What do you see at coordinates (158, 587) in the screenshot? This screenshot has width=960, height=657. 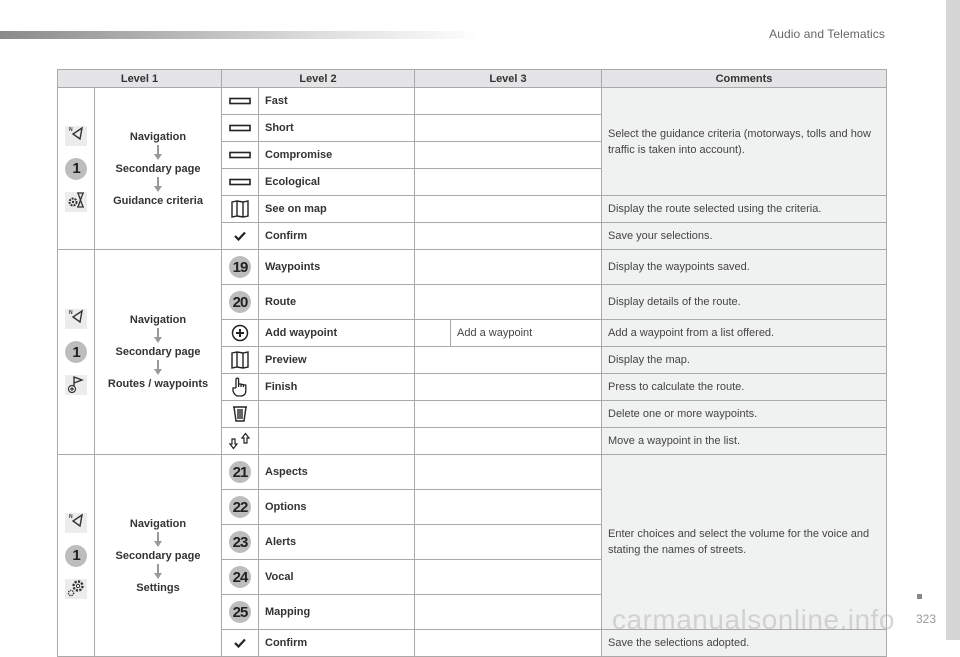 I see `level1-step: Settings` at bounding box center [158, 587].